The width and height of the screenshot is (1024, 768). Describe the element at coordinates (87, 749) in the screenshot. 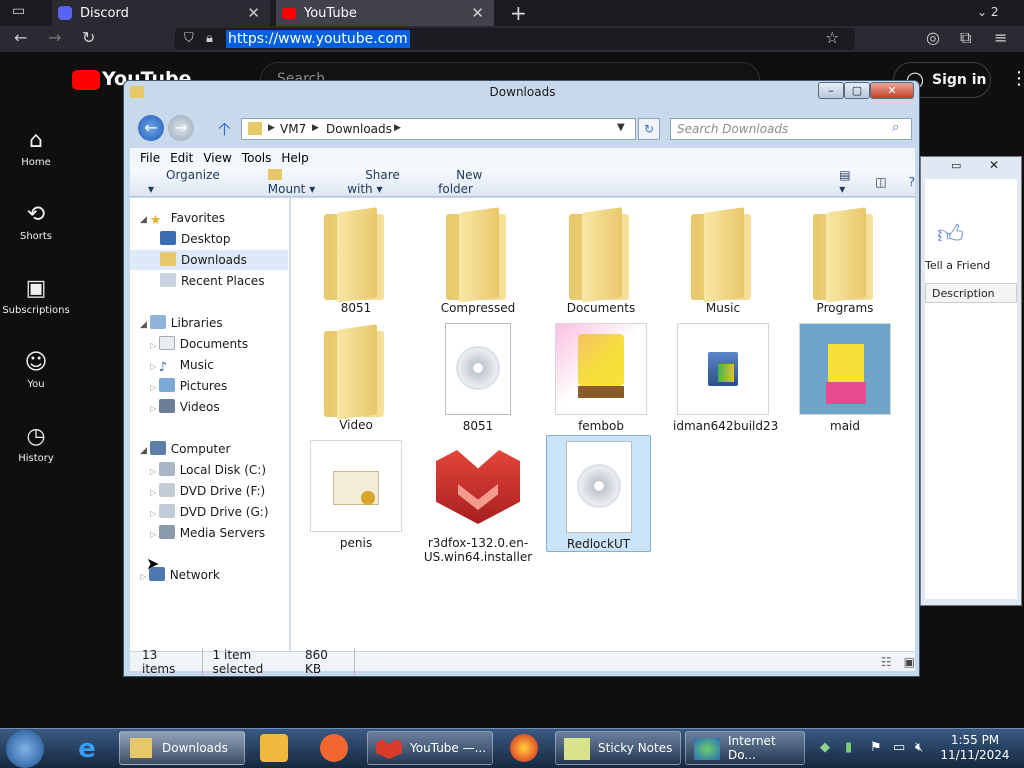

I see `internet-explorer-icon: e` at that location.